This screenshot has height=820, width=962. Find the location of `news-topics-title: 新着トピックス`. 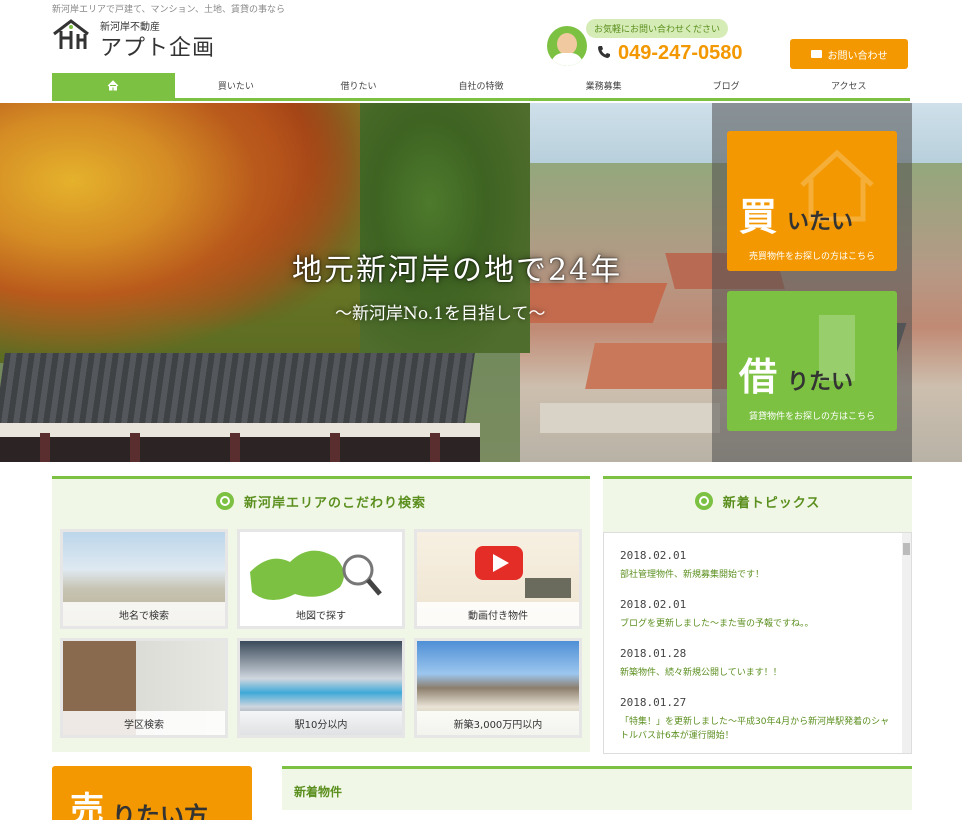

news-topics-title: 新着トピックス is located at coordinates (771, 503).